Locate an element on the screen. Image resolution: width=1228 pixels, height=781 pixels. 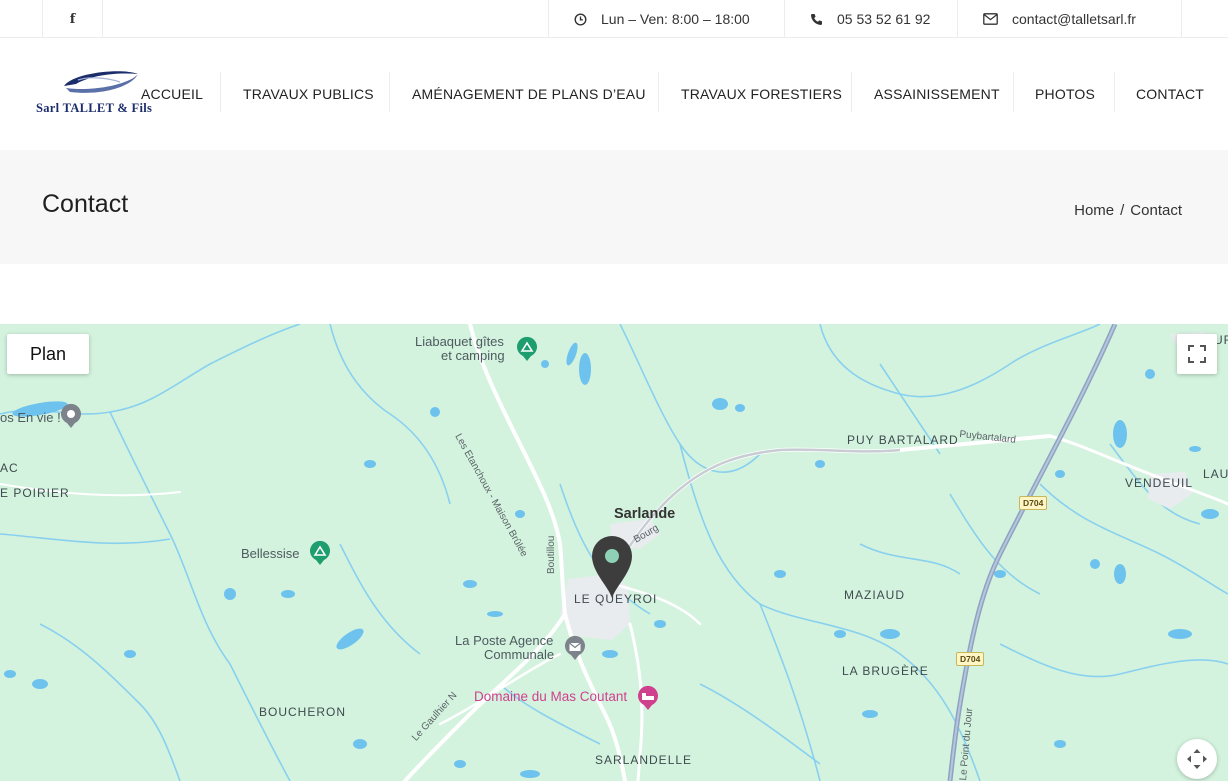
breadcrumb-home: Home is located at coordinates (1094, 210).